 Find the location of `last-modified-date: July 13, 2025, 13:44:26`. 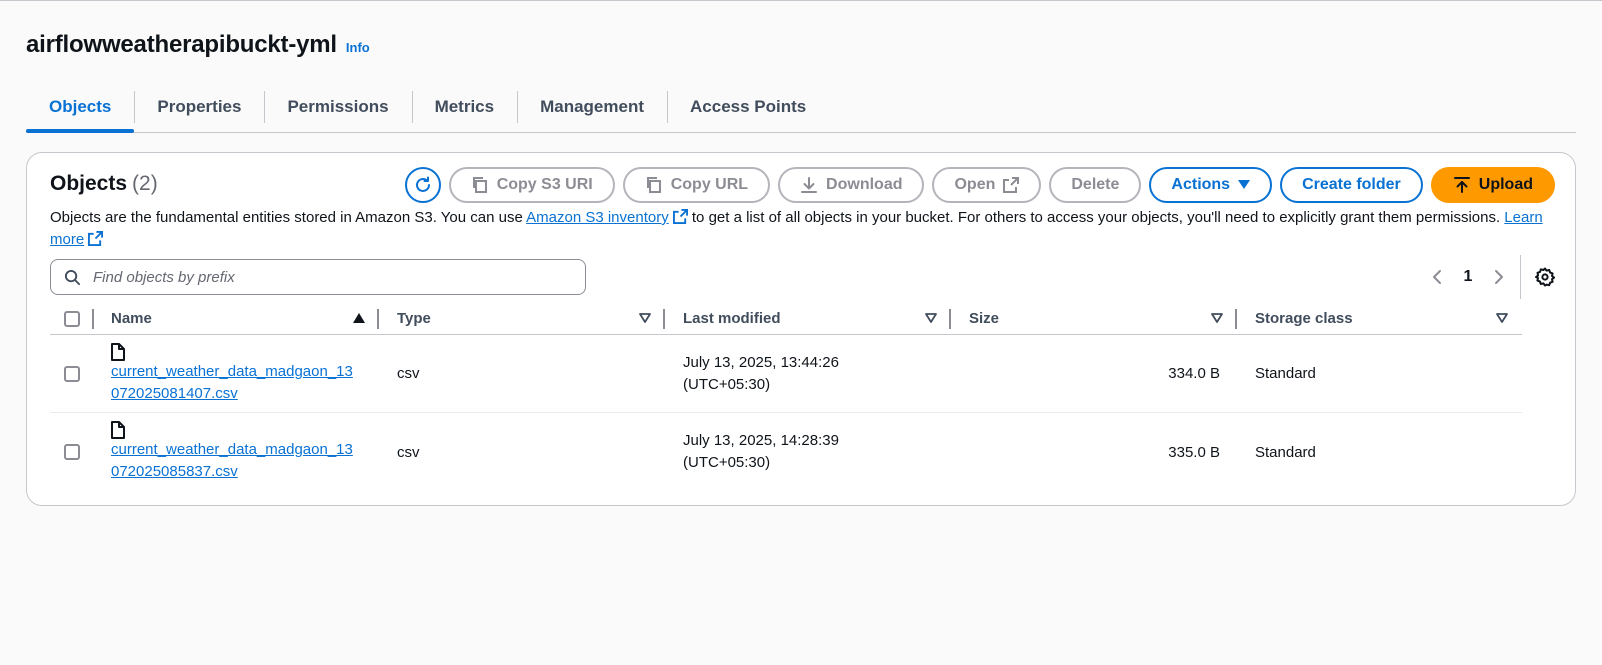

last-modified-date: July 13, 2025, 13:44:26 is located at coordinates (761, 362).